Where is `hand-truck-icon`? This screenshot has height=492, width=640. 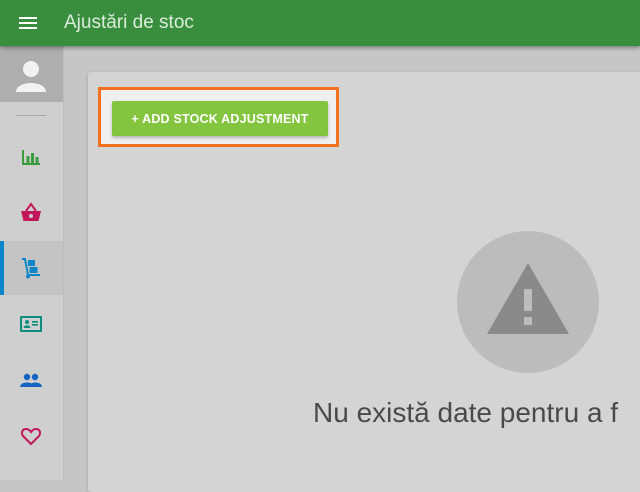 hand-truck-icon is located at coordinates (31, 268).